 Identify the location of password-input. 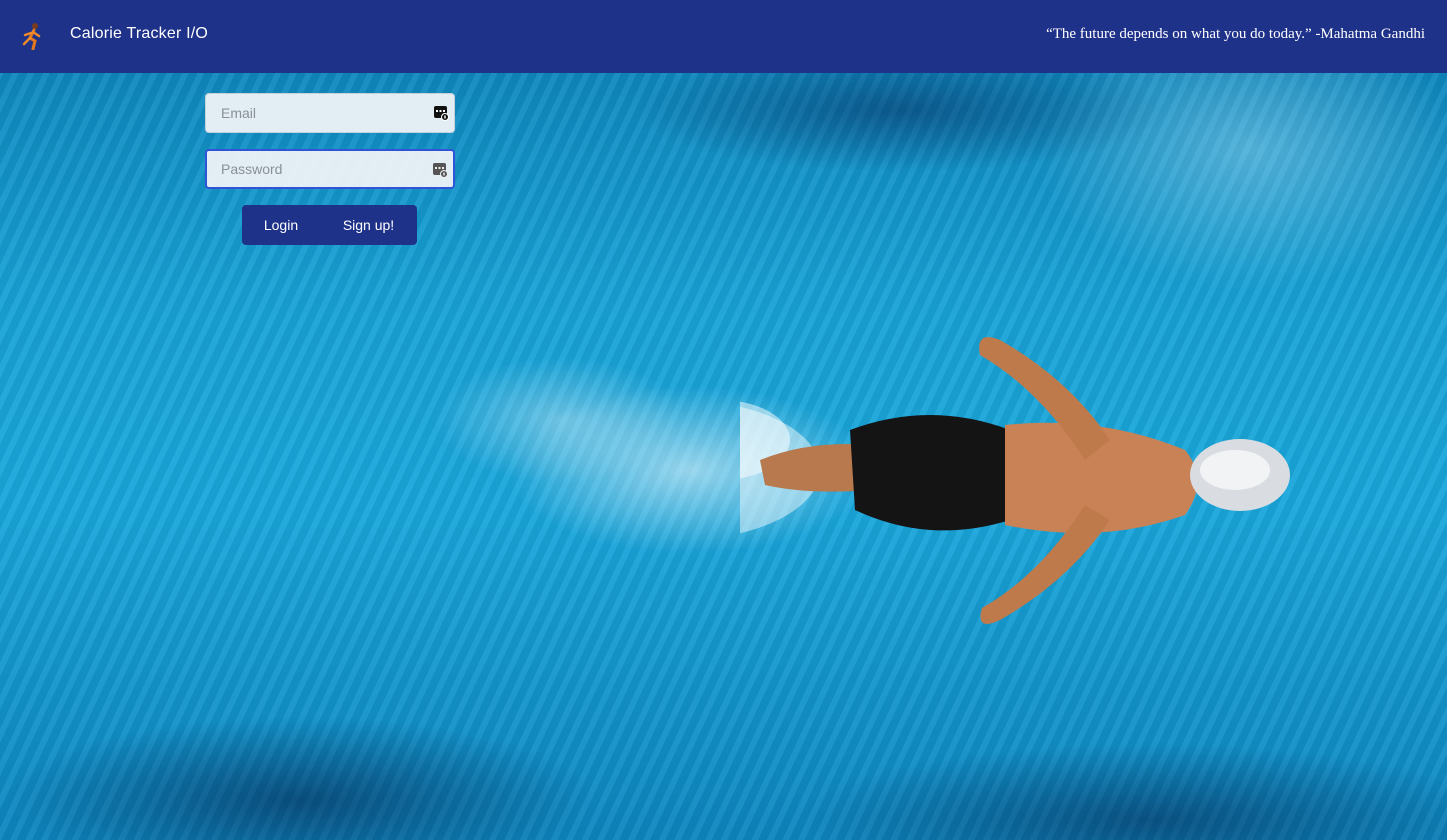
(330, 169).